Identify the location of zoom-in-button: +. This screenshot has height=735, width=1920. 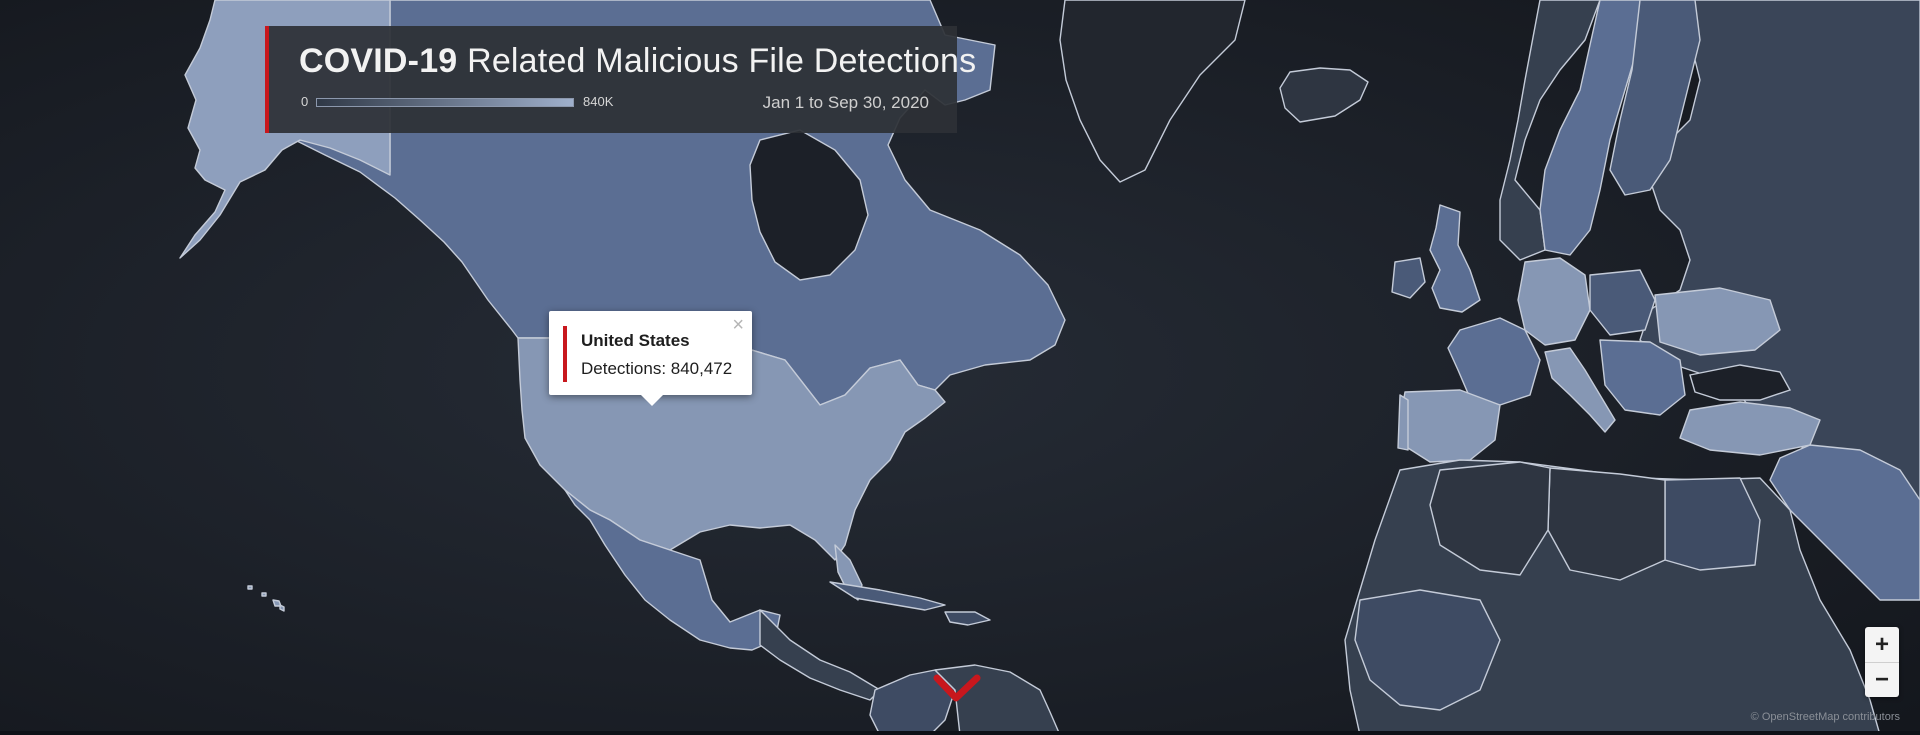
(1882, 644).